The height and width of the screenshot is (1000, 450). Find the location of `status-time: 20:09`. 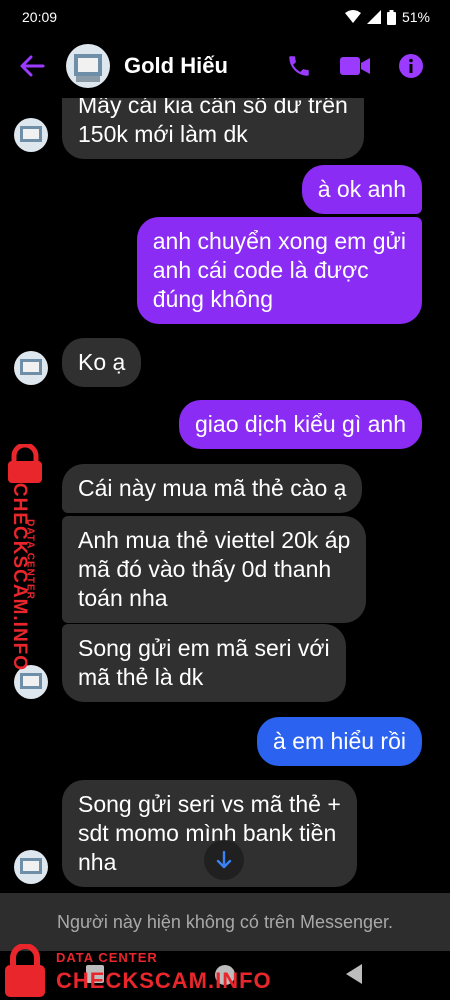

status-time: 20:09 is located at coordinates (40, 17).